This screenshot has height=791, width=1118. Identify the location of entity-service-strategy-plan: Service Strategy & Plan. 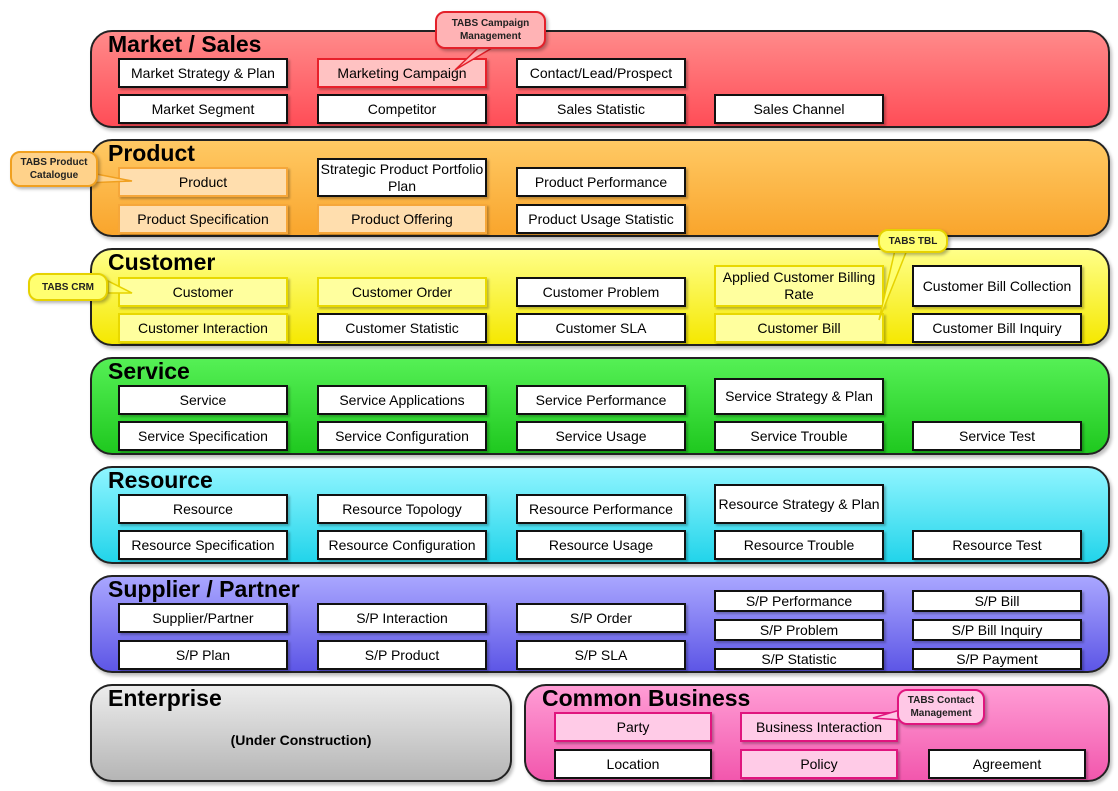
(799, 396).